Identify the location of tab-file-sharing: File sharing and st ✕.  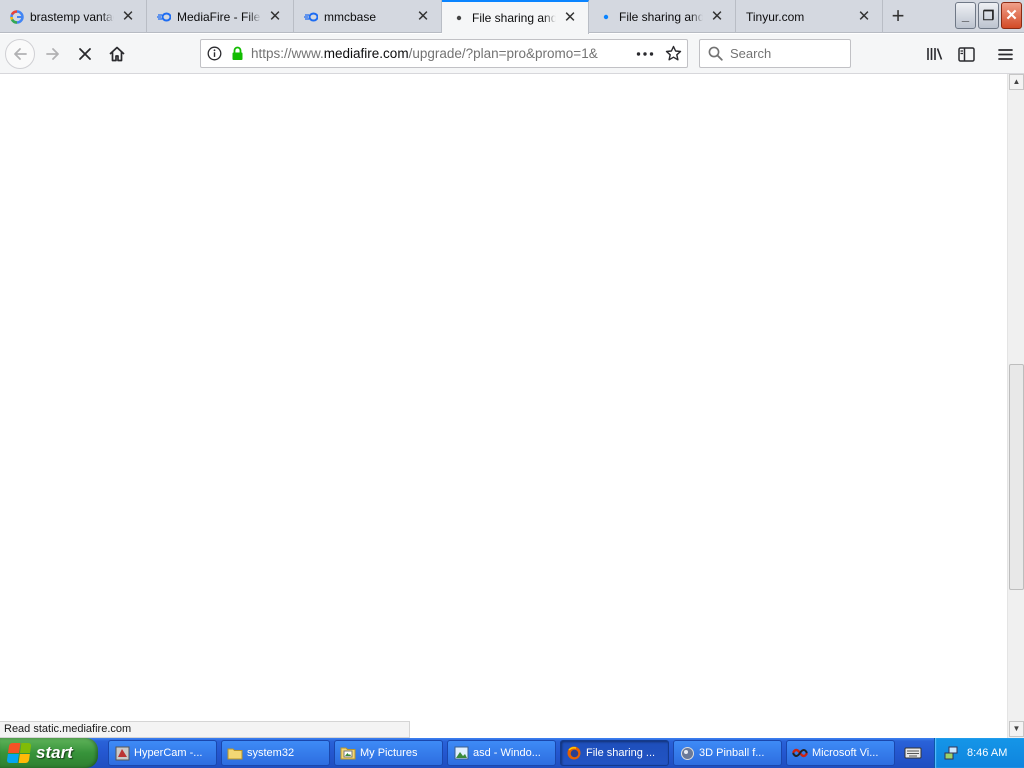
(662, 16).